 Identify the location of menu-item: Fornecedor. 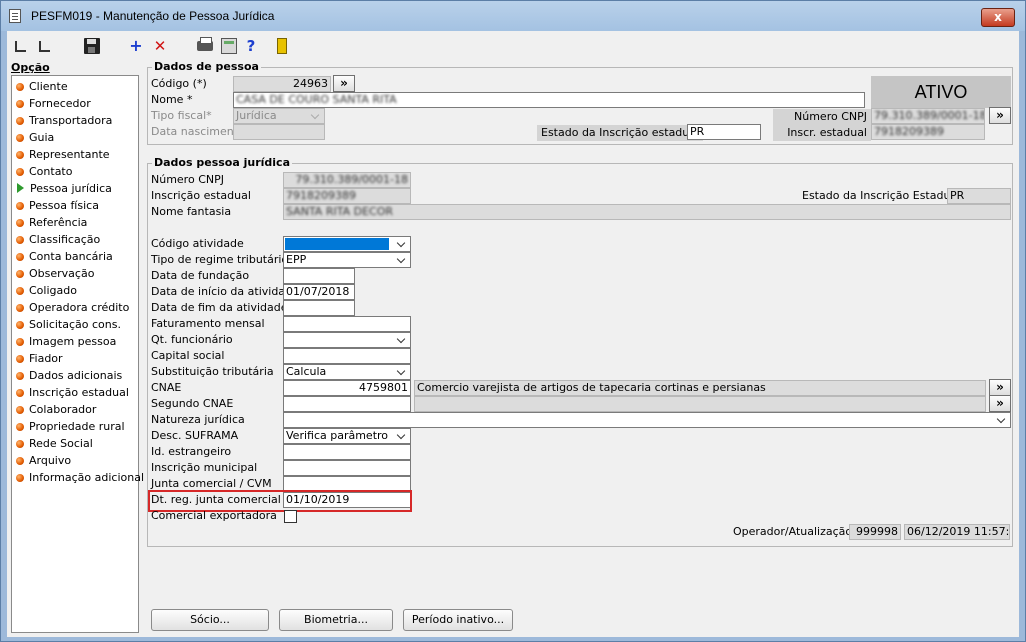
(53, 104).